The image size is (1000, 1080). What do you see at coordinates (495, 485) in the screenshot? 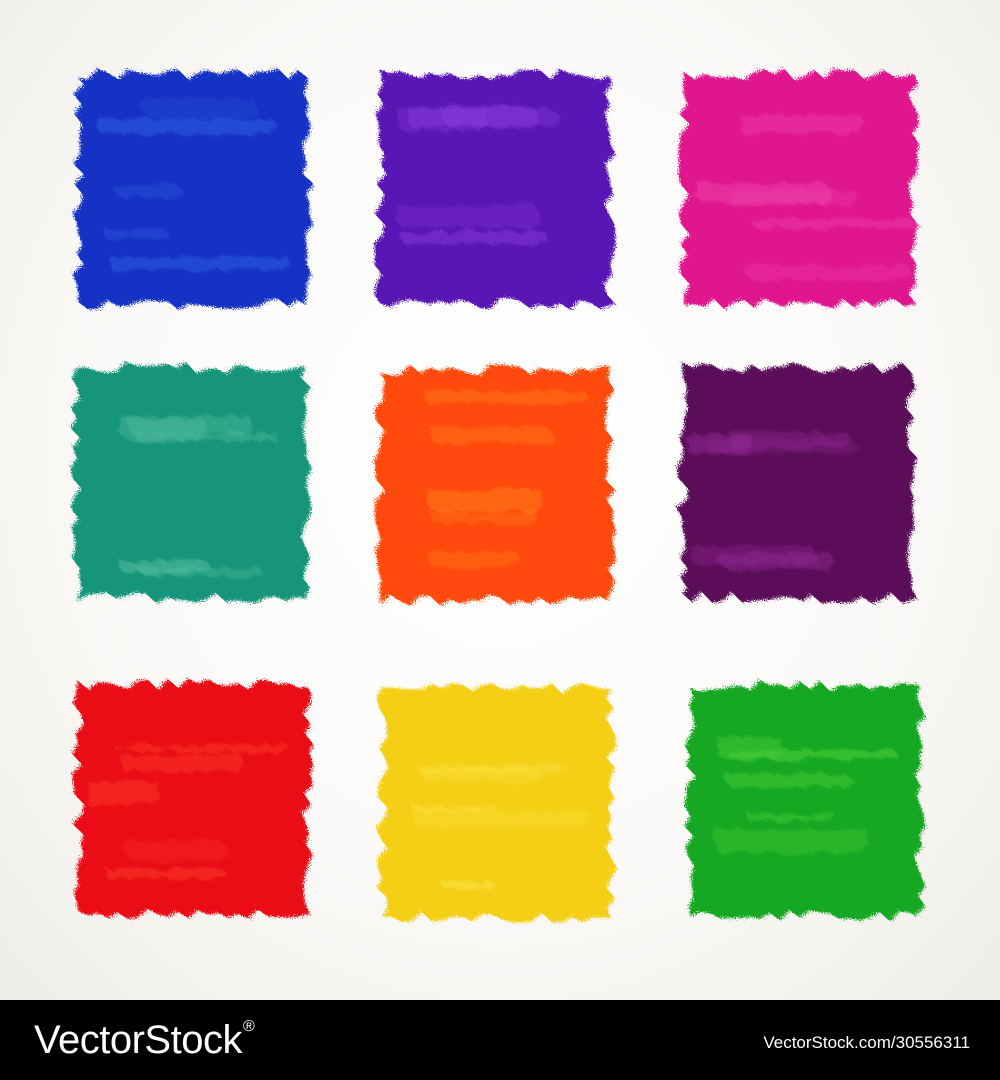
I see `orange-paint-swatch` at bounding box center [495, 485].